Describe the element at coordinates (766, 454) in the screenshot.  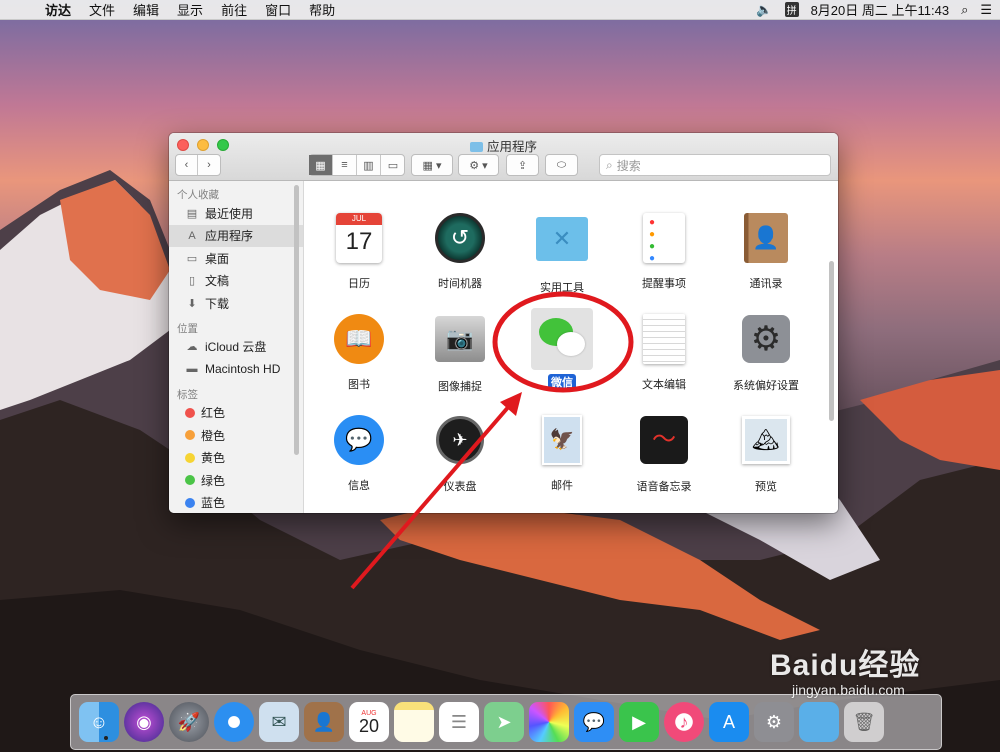
I see `app-item: 🏔 预览` at that location.